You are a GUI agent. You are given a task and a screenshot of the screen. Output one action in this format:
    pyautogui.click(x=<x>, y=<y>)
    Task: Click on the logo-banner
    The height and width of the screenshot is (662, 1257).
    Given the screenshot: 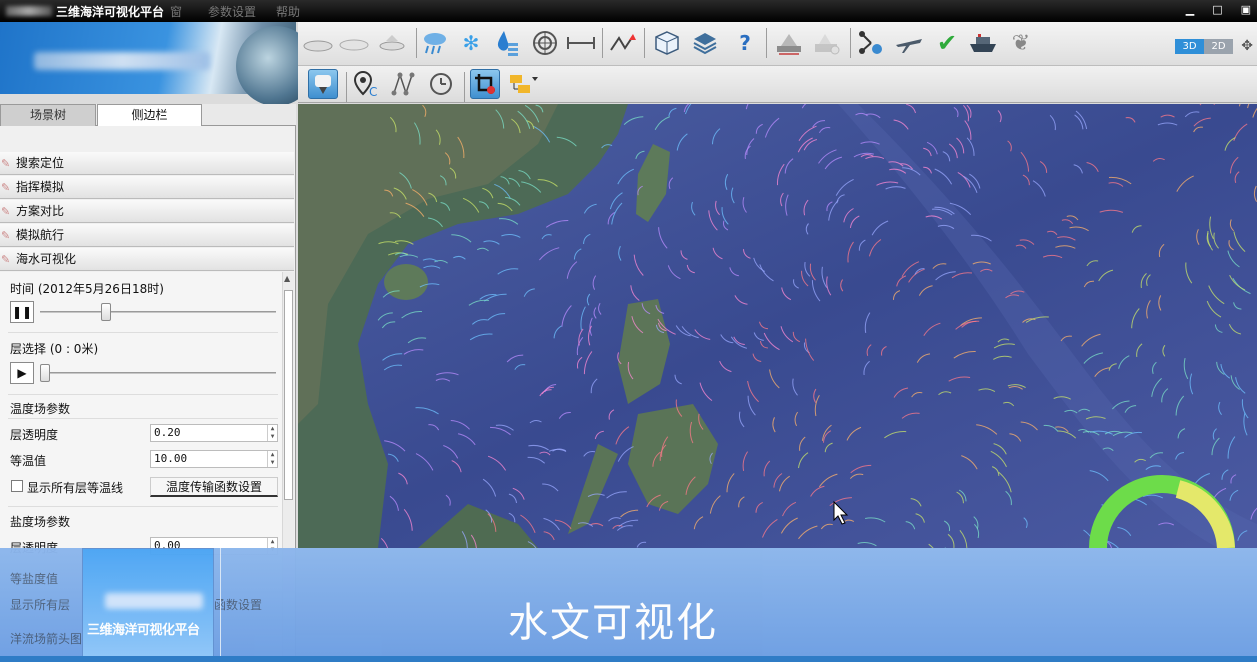 What is the action you would take?
    pyautogui.click(x=158, y=64)
    